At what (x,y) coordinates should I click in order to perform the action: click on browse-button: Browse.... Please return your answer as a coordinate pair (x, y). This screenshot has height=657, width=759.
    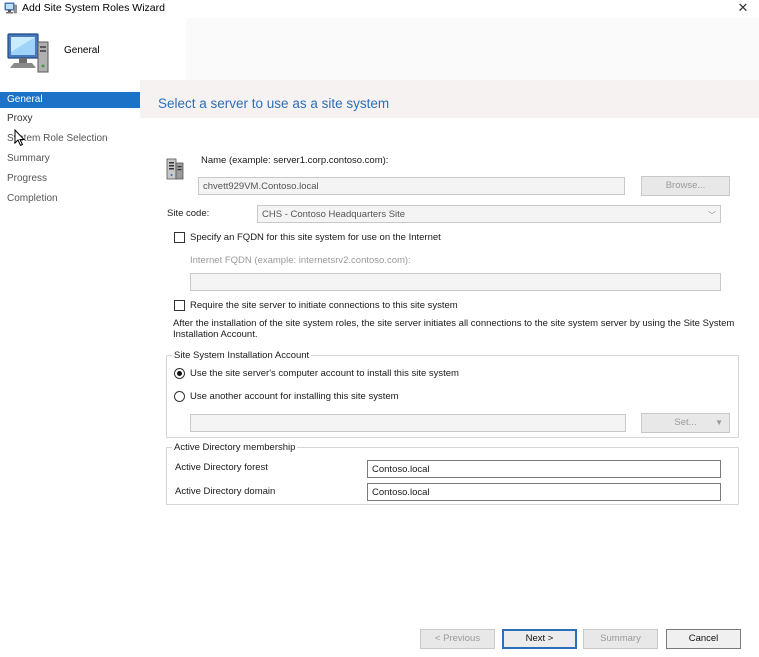
    Looking at the image, I should click on (685, 186).